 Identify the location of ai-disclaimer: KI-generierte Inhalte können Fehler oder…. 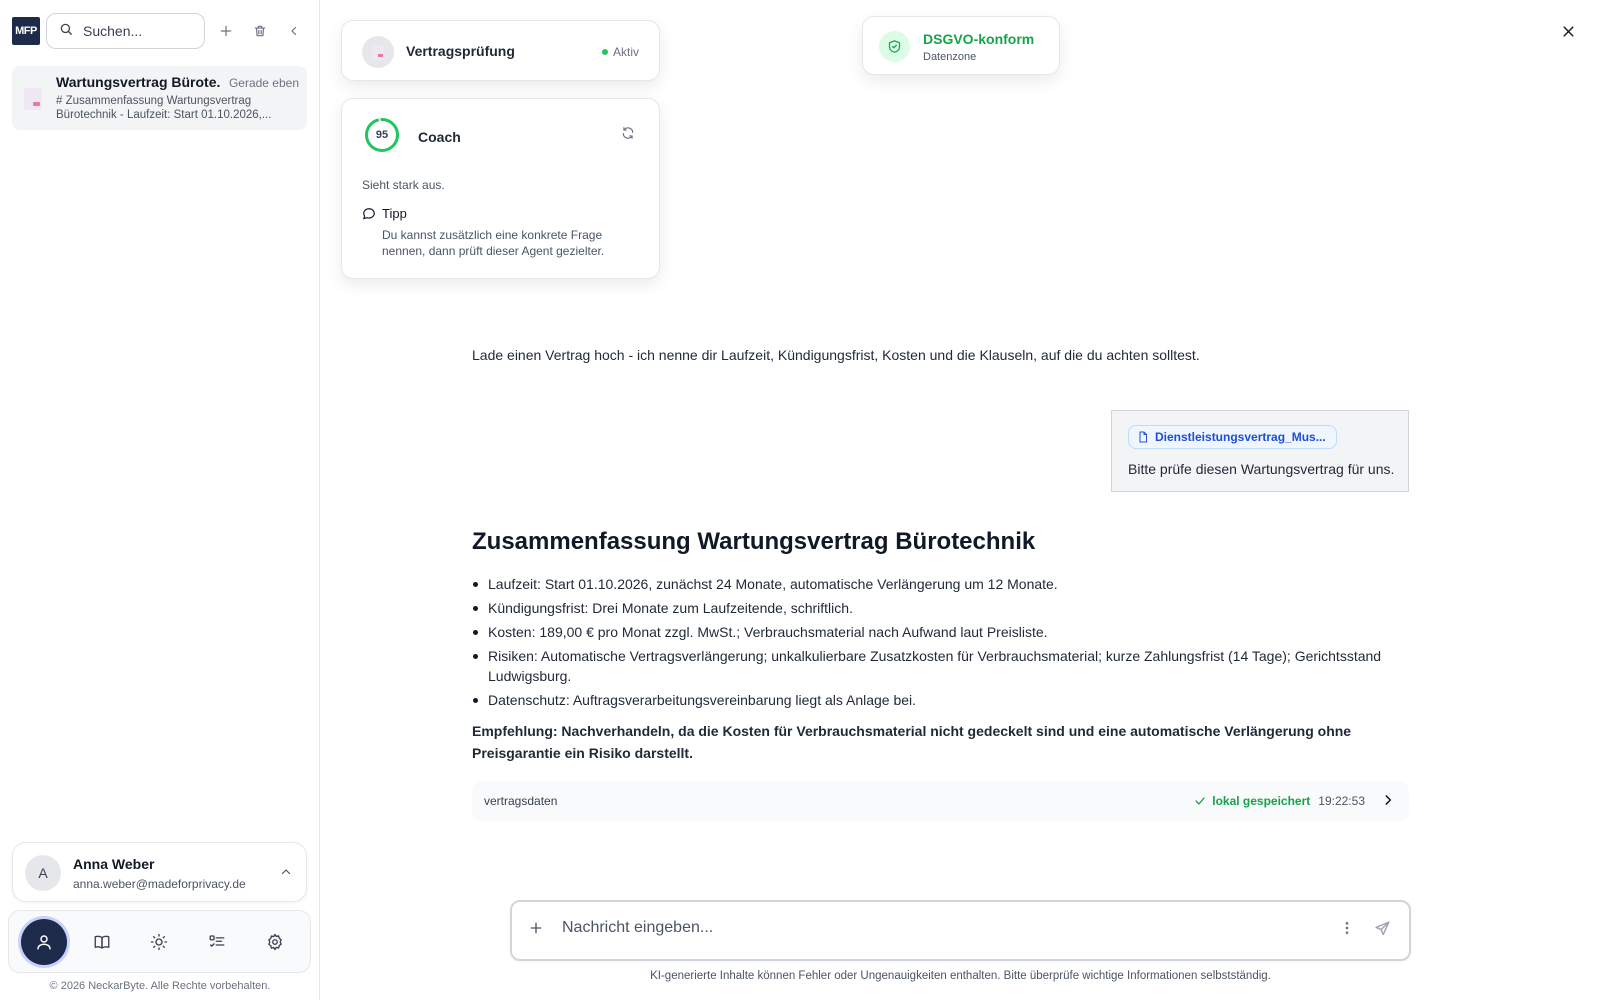
(960, 976).